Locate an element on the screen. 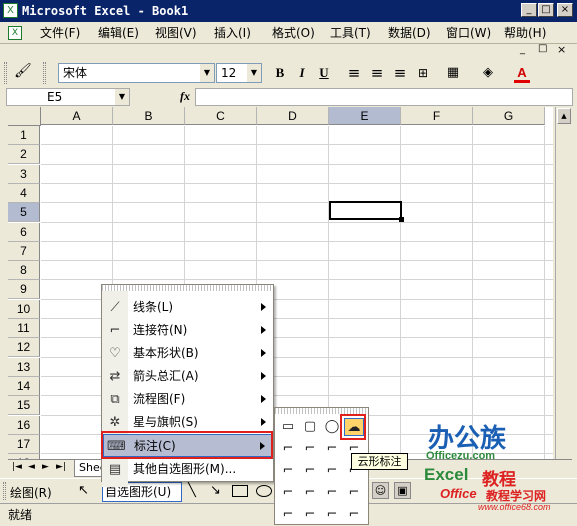  menu-insert: 插入(I) is located at coordinates (232, 33).